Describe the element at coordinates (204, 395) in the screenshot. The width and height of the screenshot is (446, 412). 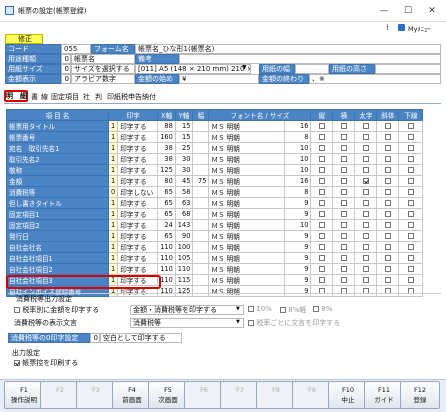
I see `fkey-f6-button: F6` at that location.